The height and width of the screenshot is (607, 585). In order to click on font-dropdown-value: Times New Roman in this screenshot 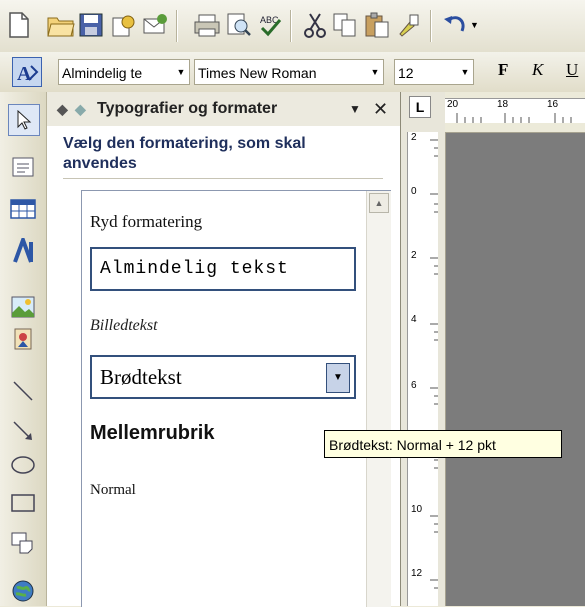, I will do `click(257, 73)`.